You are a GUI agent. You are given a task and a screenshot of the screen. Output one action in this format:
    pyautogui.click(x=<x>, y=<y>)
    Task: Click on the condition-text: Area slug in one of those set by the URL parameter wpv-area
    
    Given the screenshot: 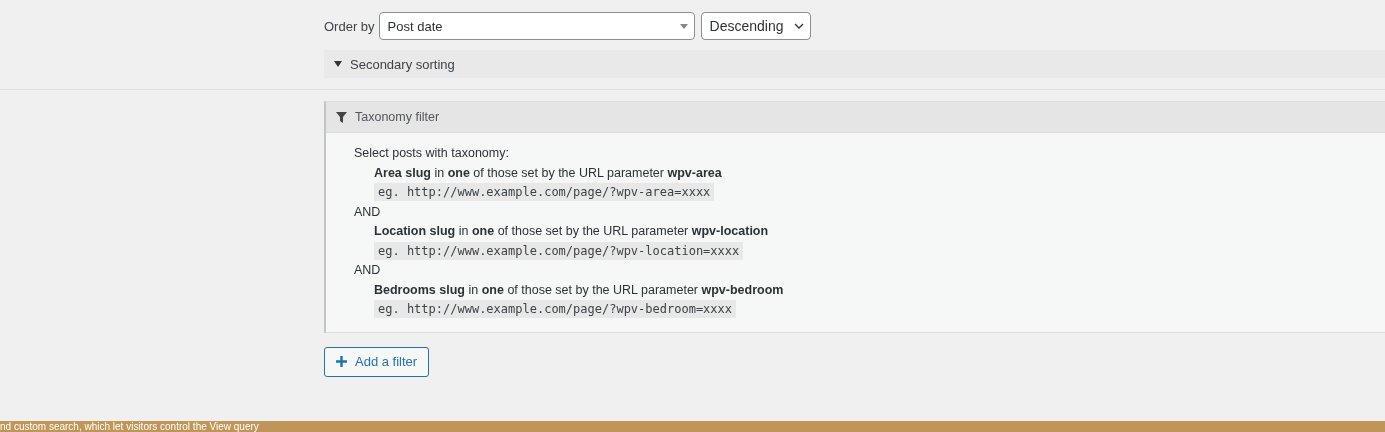 What is the action you would take?
    pyautogui.click(x=548, y=173)
    